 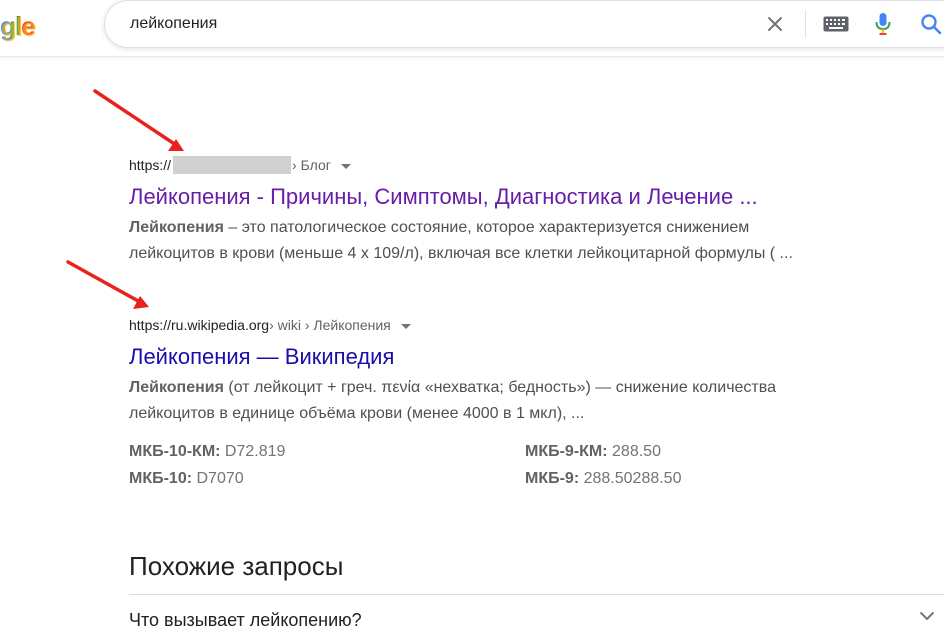 What do you see at coordinates (218, 478) in the screenshot?
I see `fact-value: D7070` at bounding box center [218, 478].